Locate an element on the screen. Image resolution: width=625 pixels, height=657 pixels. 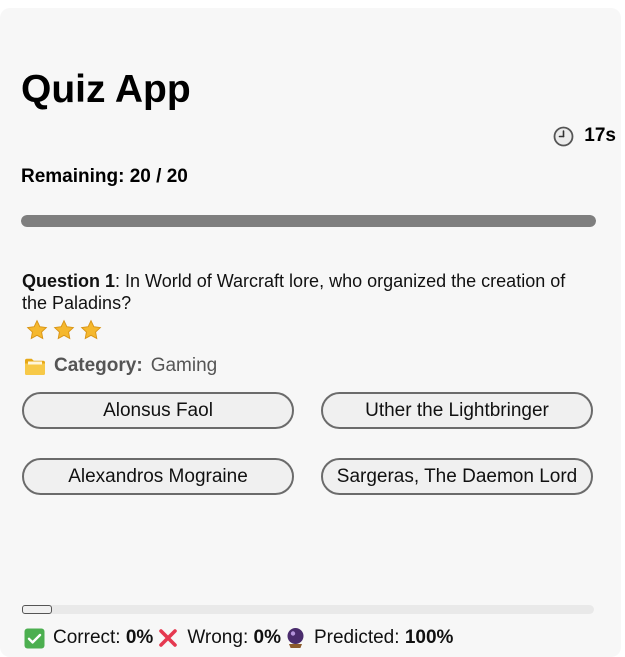
answered-progress-fill is located at coordinates (37, 609).